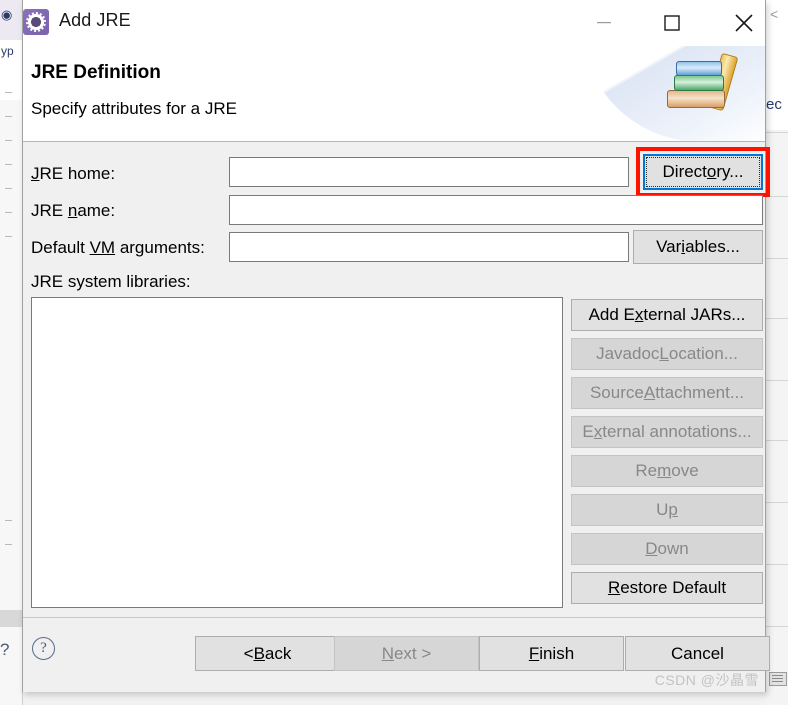  I want to click on remove-button: Re m ove, so click(667, 471).